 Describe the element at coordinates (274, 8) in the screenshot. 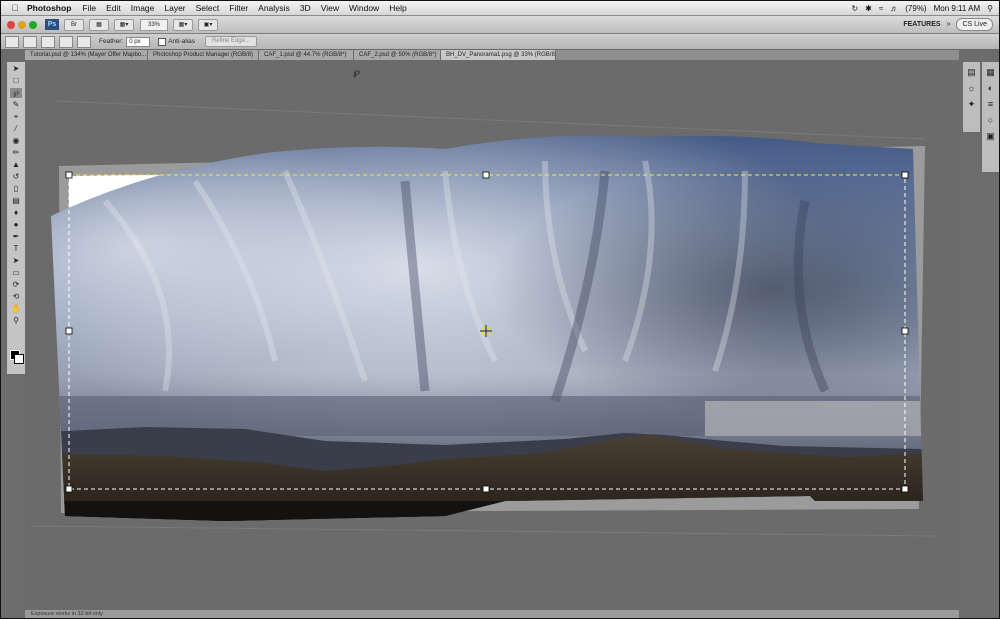

I see `menu-analysis: Analysis` at that location.